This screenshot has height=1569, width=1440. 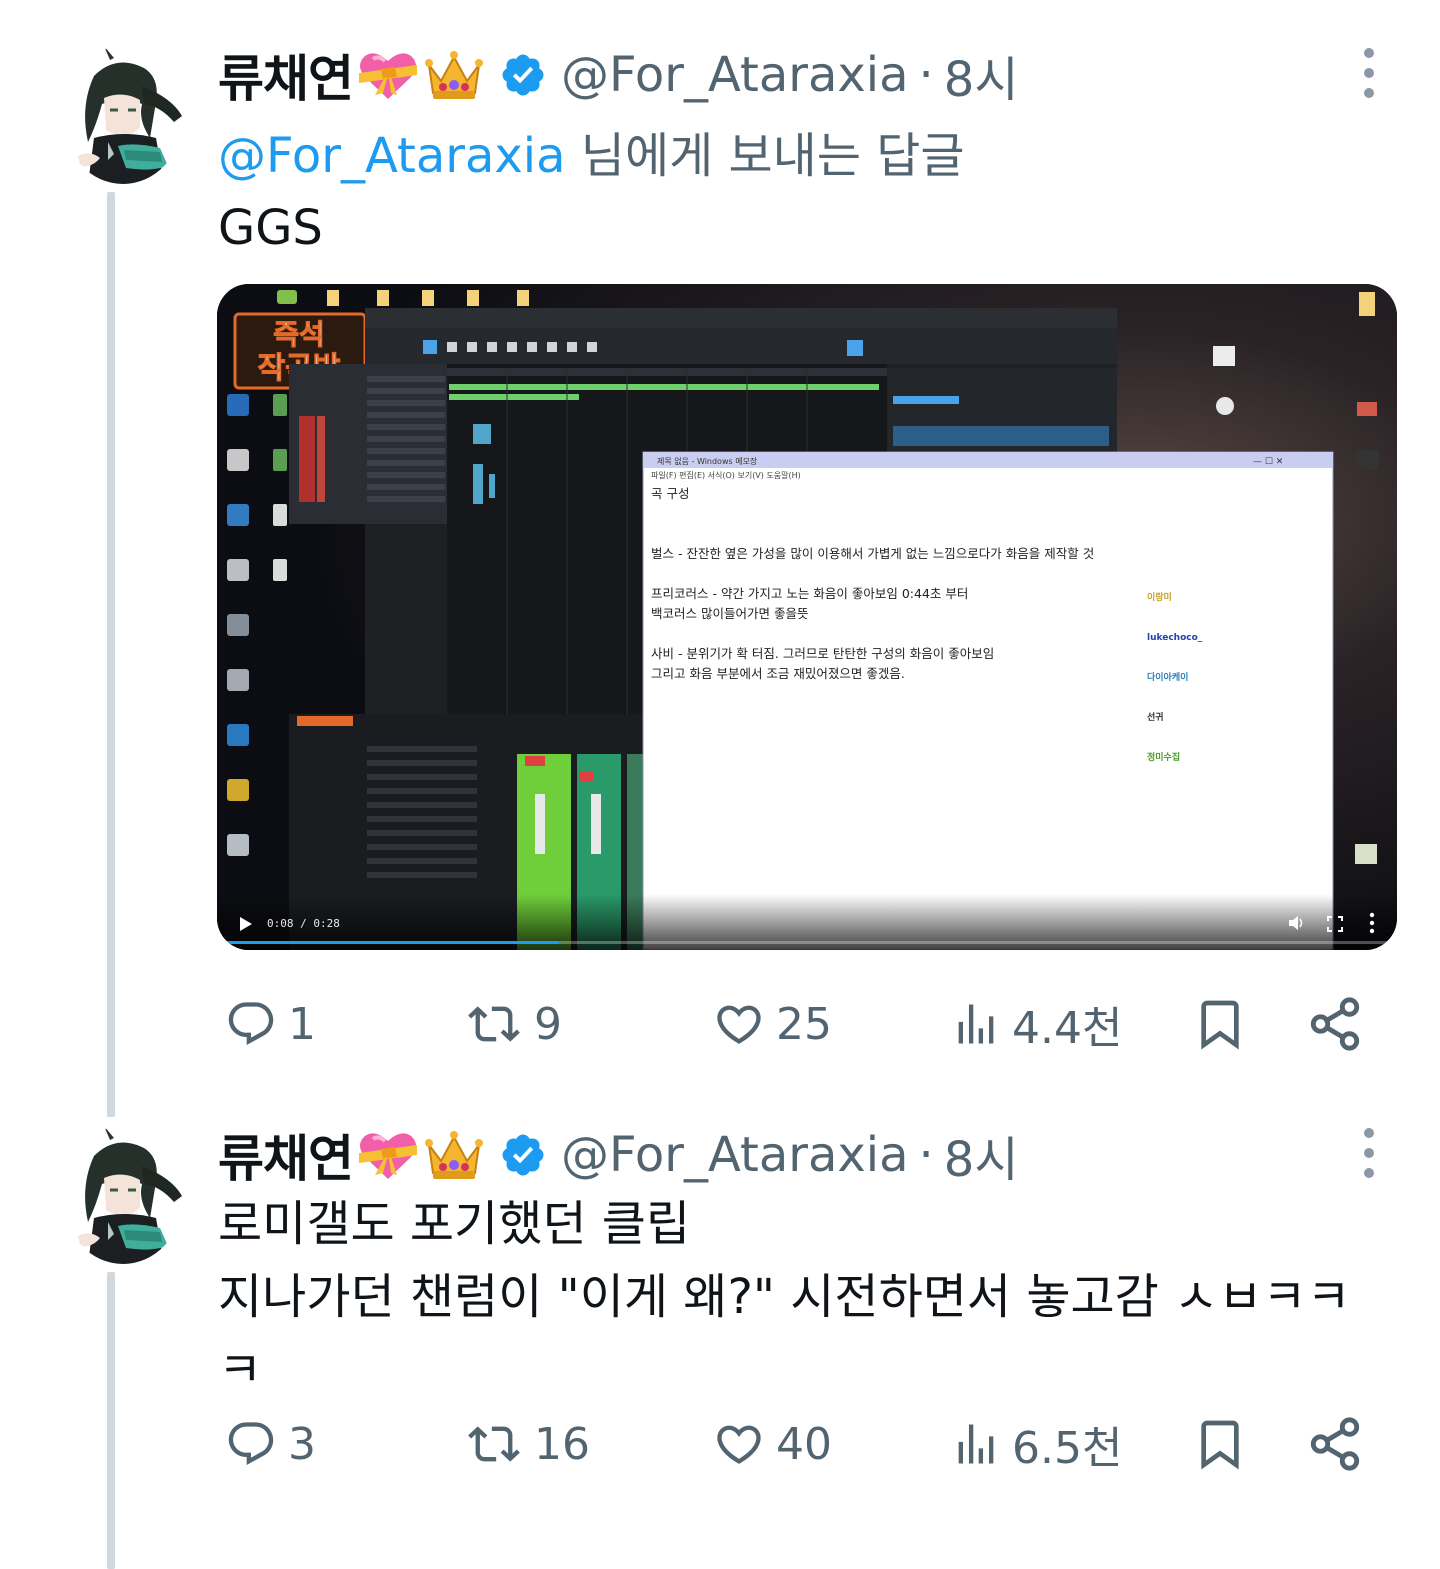 I want to click on retweet-button: 9, so click(x=512, y=1024).